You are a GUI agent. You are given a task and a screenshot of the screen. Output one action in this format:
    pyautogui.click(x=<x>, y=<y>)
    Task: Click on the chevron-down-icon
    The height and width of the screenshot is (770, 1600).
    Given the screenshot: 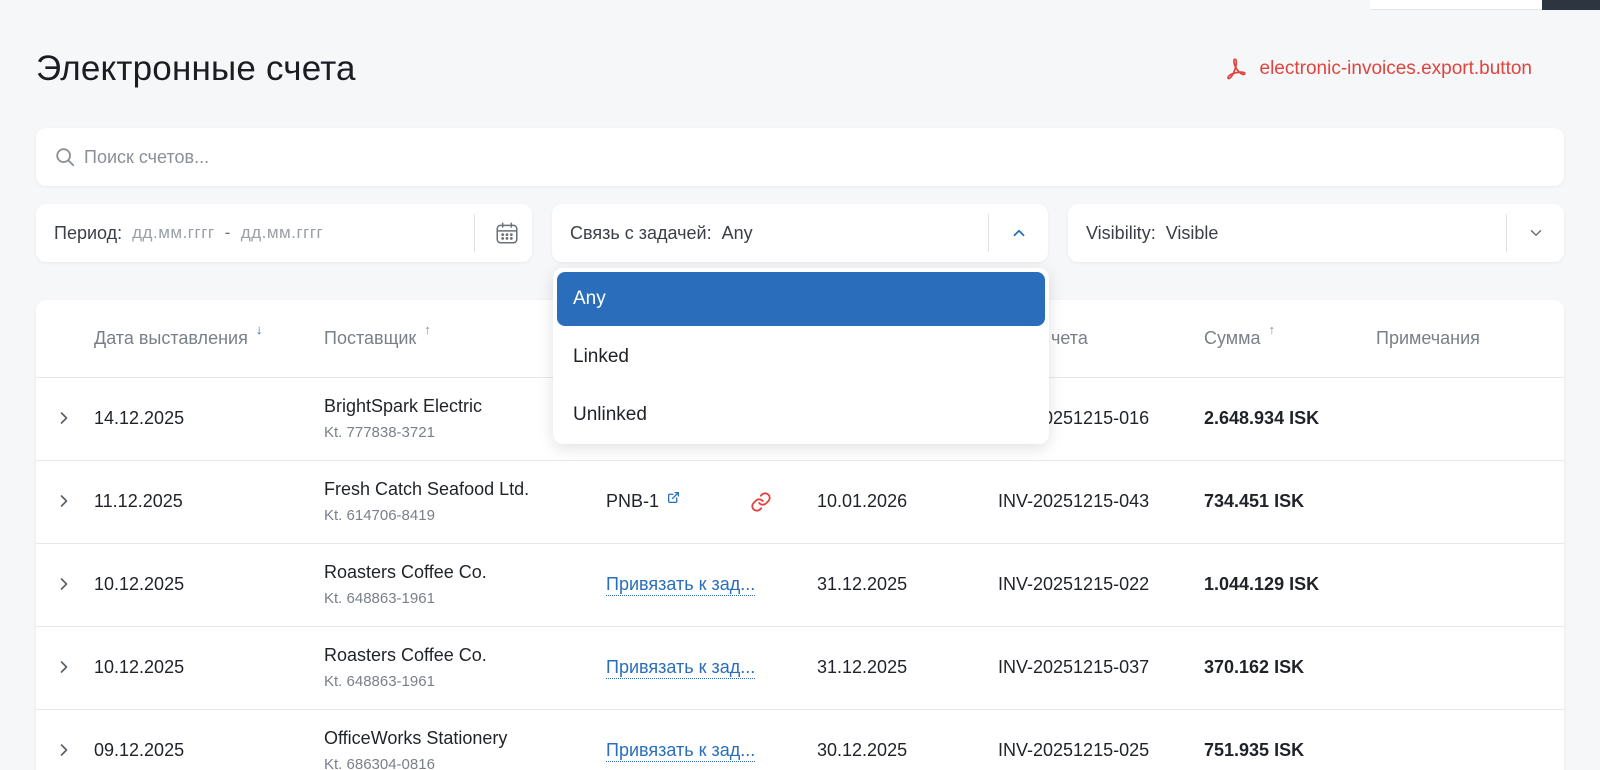 What is the action you would take?
    pyautogui.click(x=1535, y=233)
    